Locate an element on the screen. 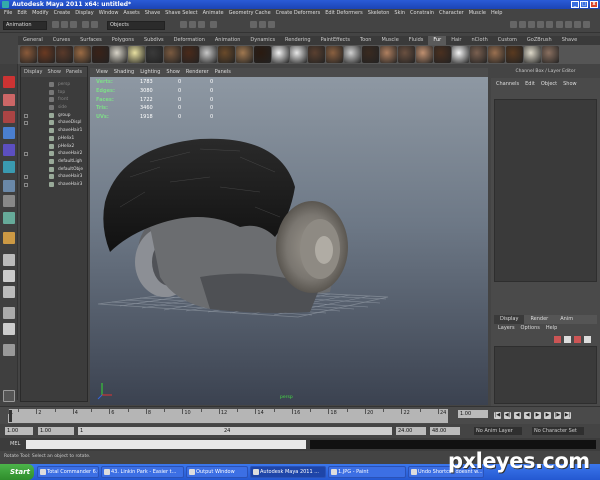  help-menu: Help is located at coordinates (551, 328).